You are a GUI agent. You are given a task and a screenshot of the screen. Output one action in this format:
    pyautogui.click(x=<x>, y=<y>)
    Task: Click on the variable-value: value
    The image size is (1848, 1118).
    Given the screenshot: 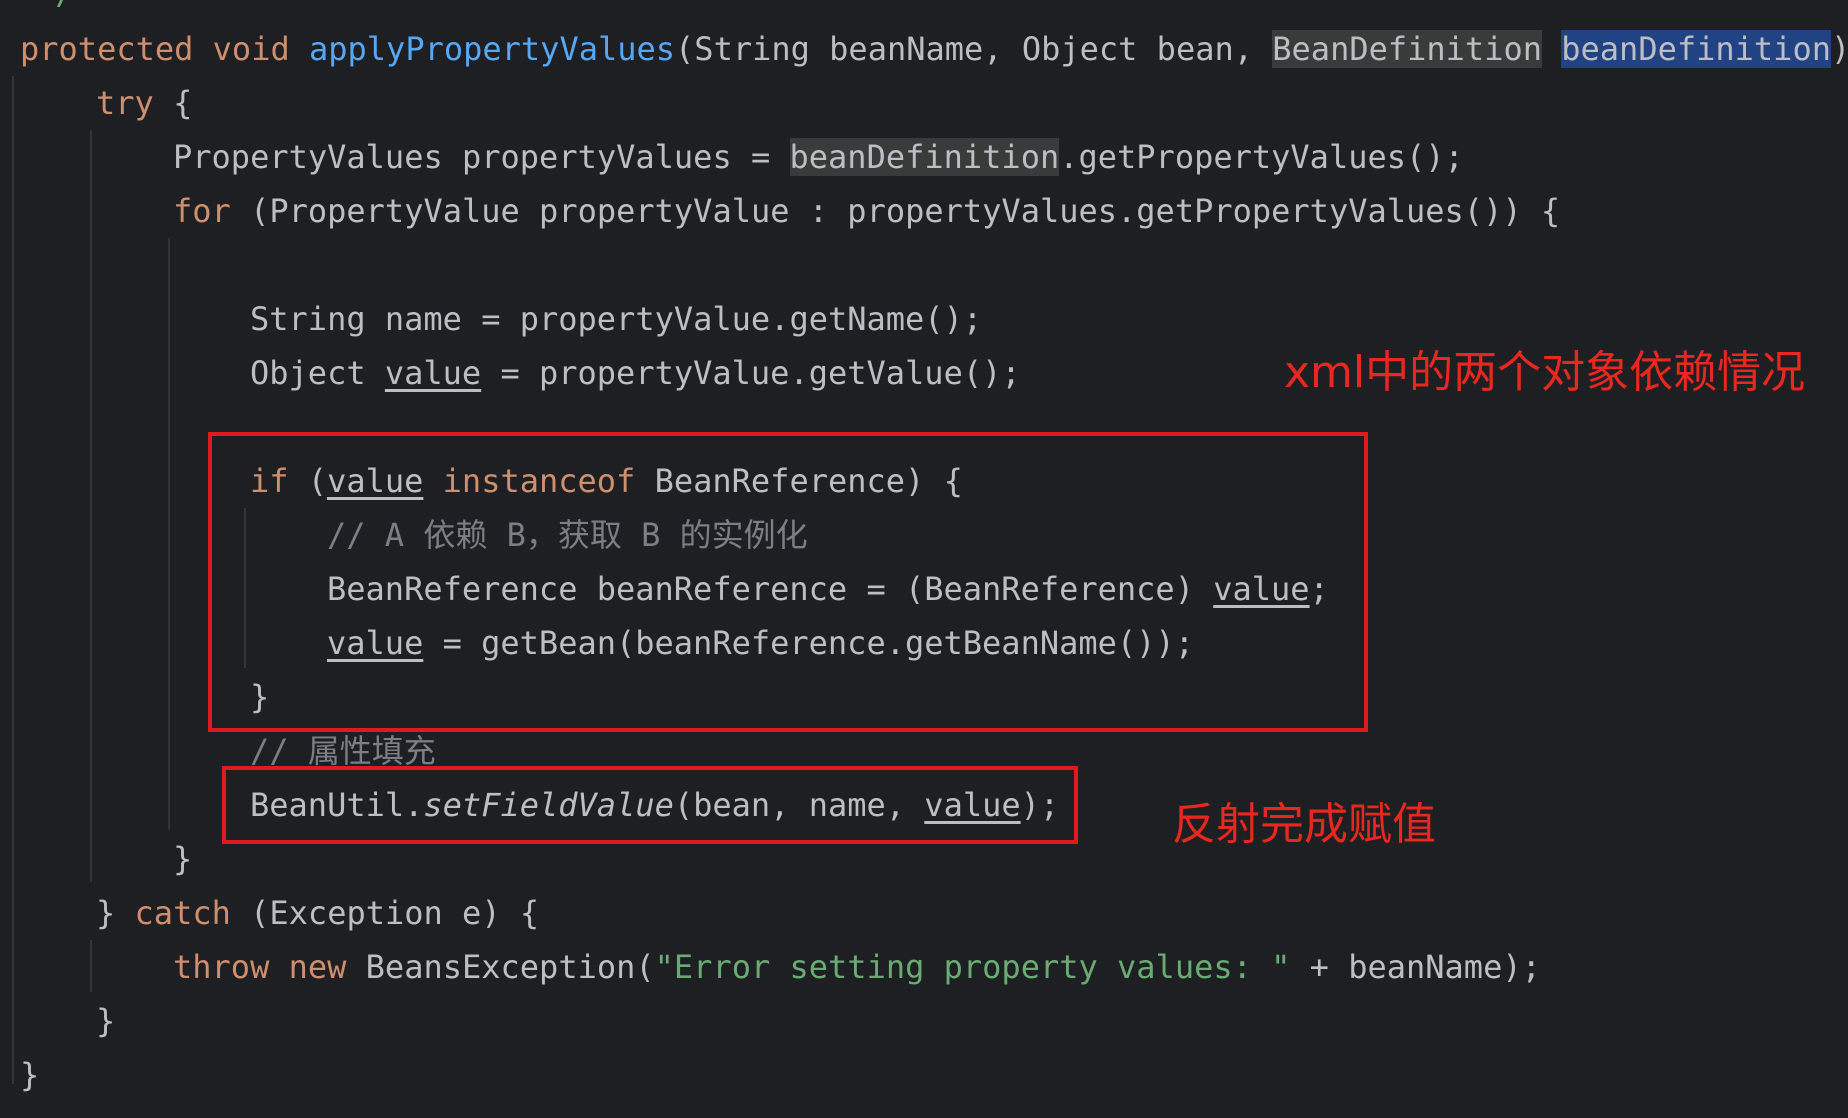 What is the action you would take?
    pyautogui.click(x=433, y=373)
    